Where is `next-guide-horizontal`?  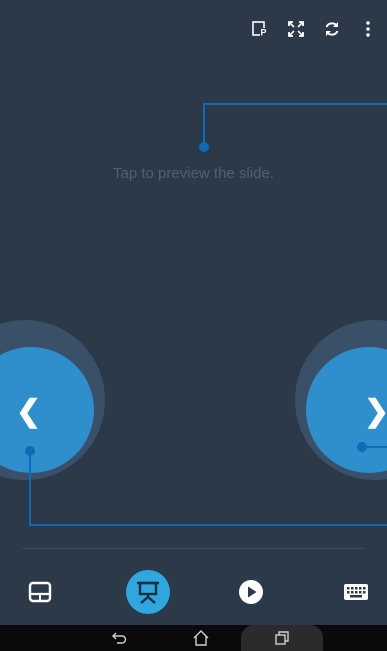
next-guide-horizontal is located at coordinates (374, 447).